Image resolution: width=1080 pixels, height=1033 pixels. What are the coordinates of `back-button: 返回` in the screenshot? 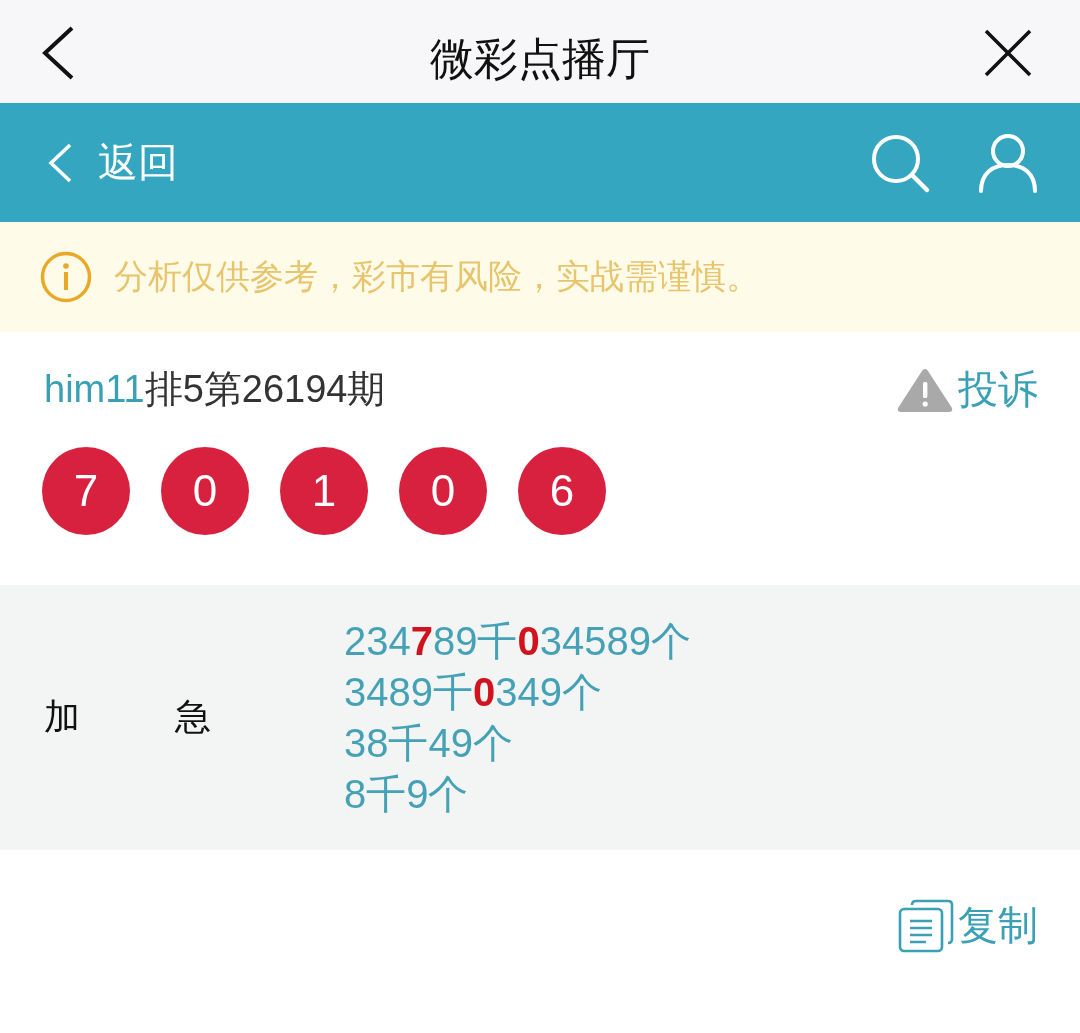 It's located at (112, 162).